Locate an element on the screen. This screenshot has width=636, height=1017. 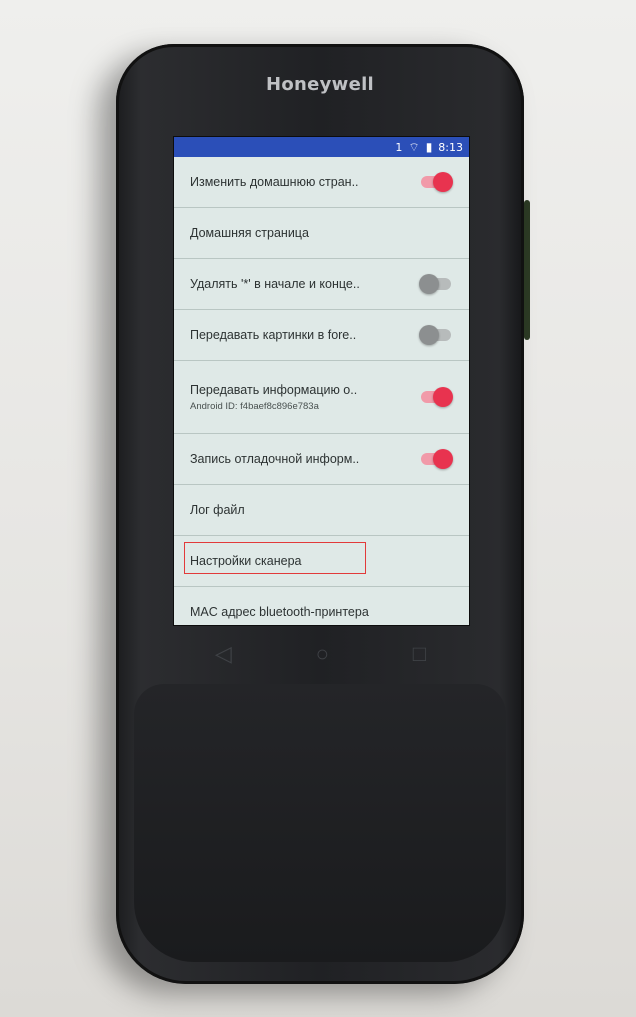
key-8-letters: TUV is located at coordinates (333, 879).